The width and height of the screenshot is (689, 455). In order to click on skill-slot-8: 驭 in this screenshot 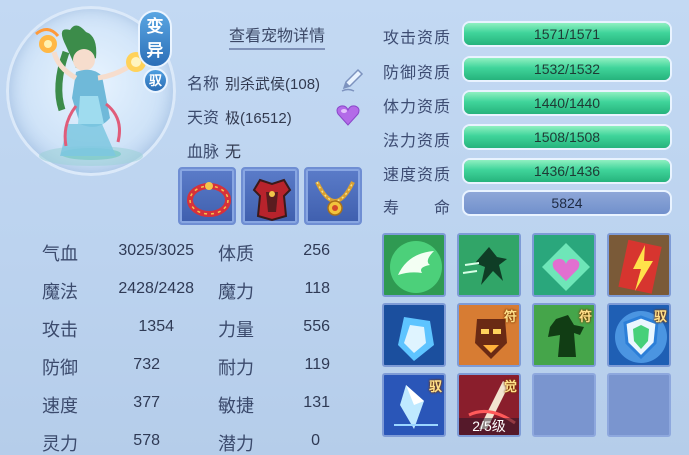, I will do `click(639, 335)`.